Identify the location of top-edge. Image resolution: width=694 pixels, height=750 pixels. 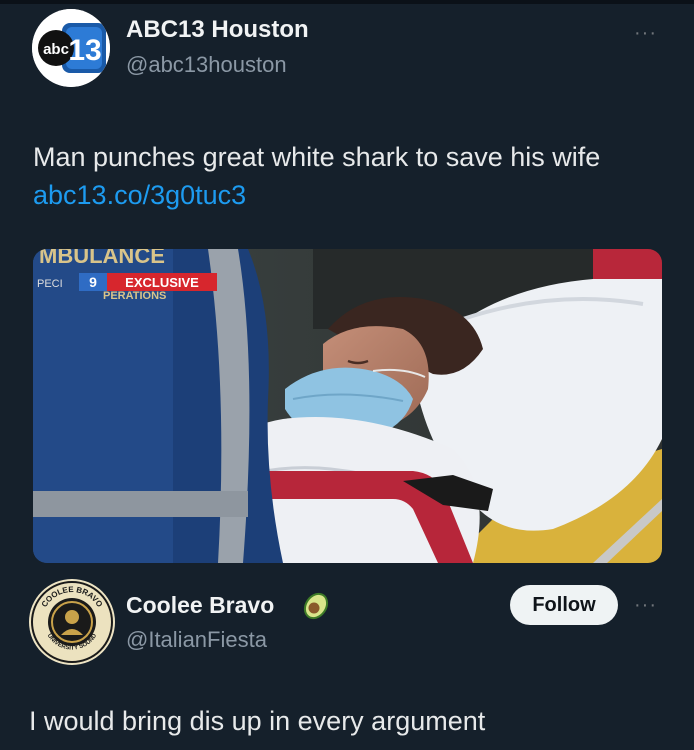
(347, 2).